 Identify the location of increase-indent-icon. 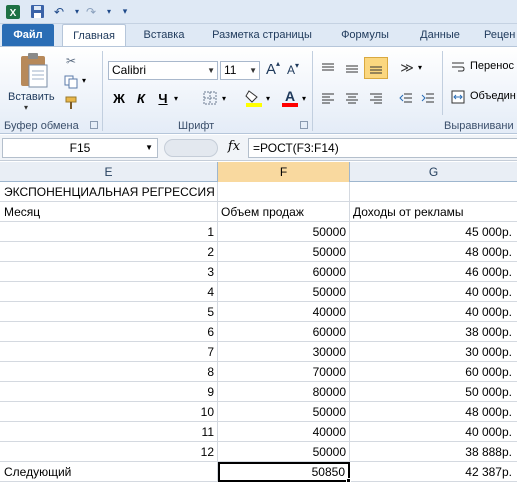
(428, 98).